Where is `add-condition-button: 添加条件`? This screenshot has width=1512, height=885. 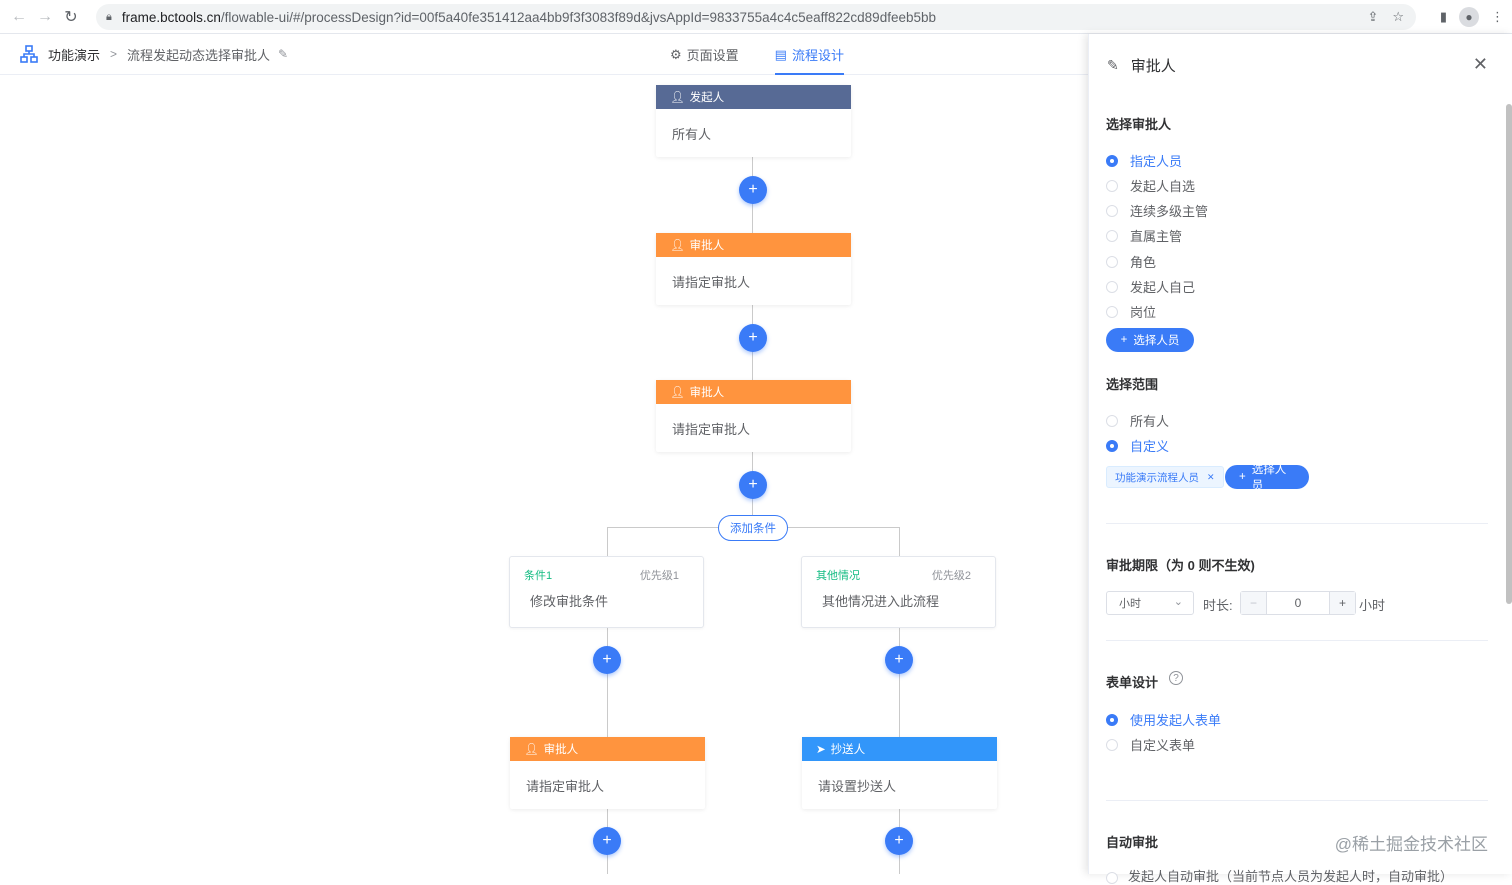
add-condition-button: 添加条件 is located at coordinates (753, 528).